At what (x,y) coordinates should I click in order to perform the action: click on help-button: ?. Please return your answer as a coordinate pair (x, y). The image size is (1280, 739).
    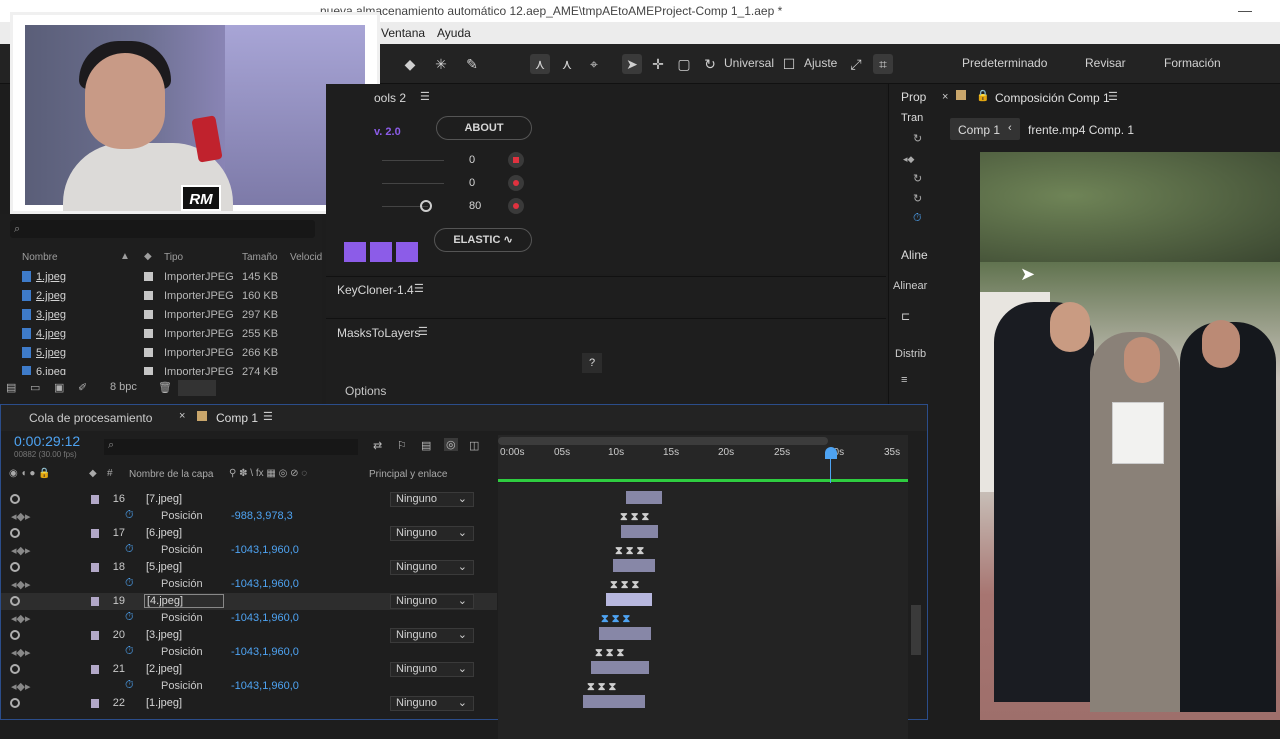
    Looking at the image, I should click on (592, 363).